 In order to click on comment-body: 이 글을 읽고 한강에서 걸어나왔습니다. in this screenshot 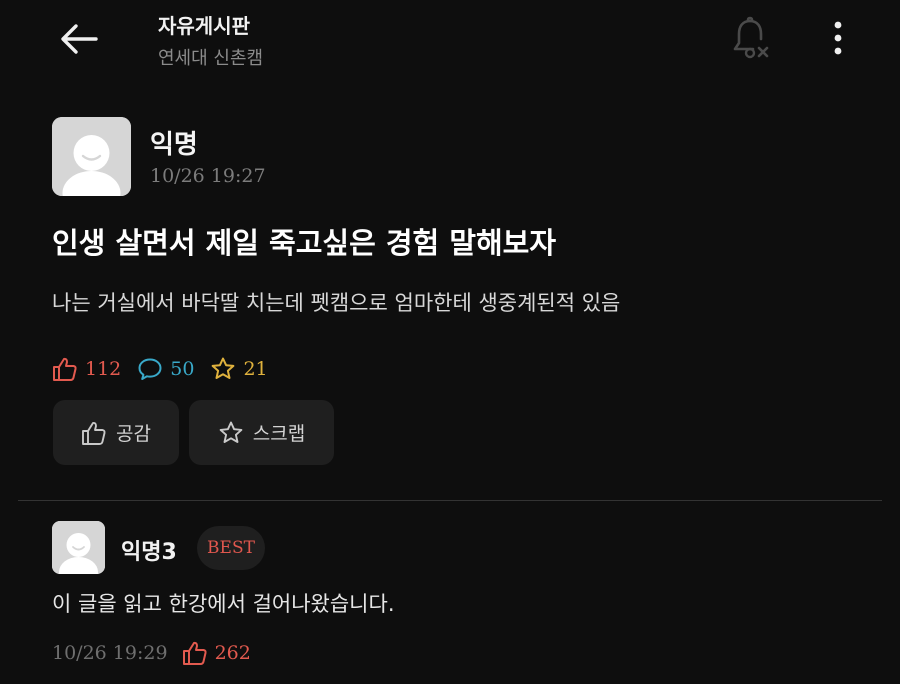, I will do `click(223, 604)`.